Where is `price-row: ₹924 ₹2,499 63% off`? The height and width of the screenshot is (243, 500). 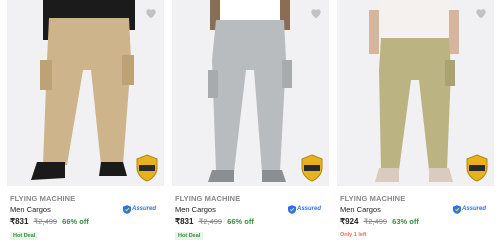
price-row: ₹924 ₹2,499 63% off is located at coordinates (379, 221).